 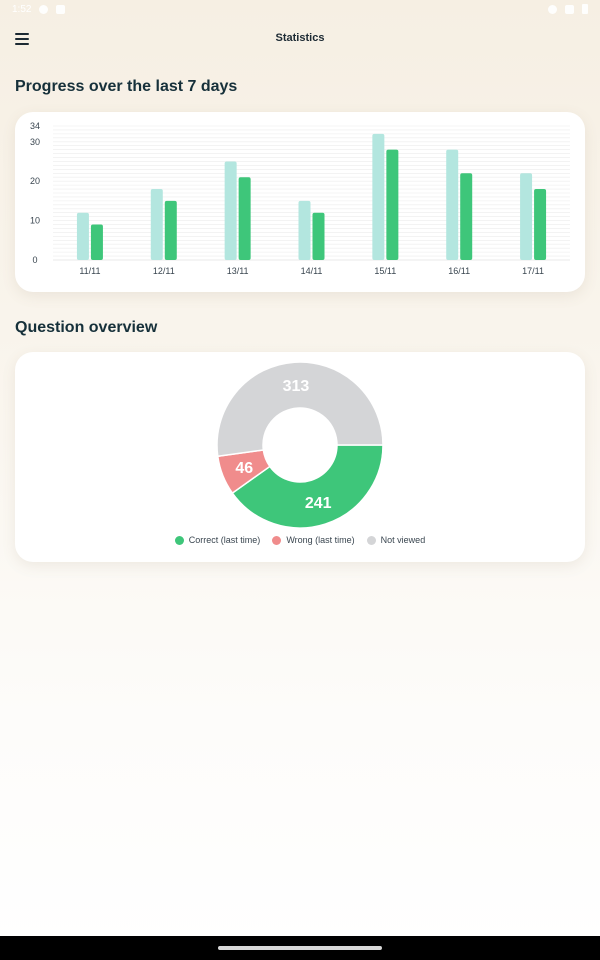 What do you see at coordinates (126, 86) in the screenshot?
I see `progress-section-title: Progress over the last 7 days` at bounding box center [126, 86].